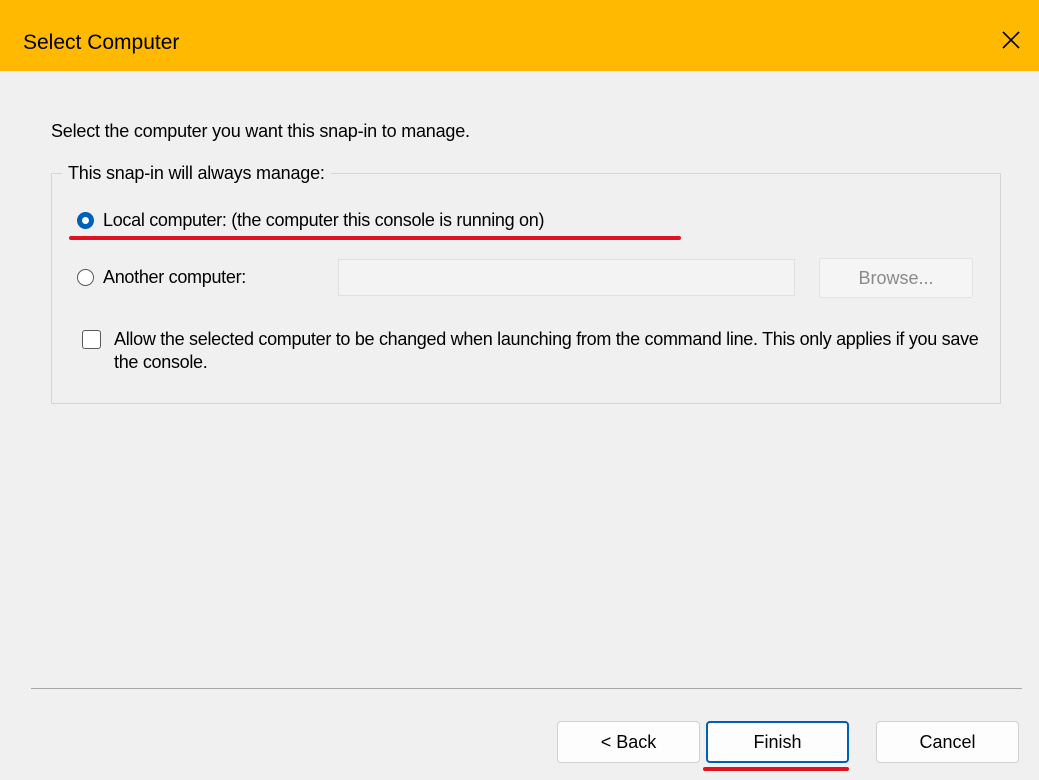  I want to click on another-computer-option: Another computer:, so click(161, 277).